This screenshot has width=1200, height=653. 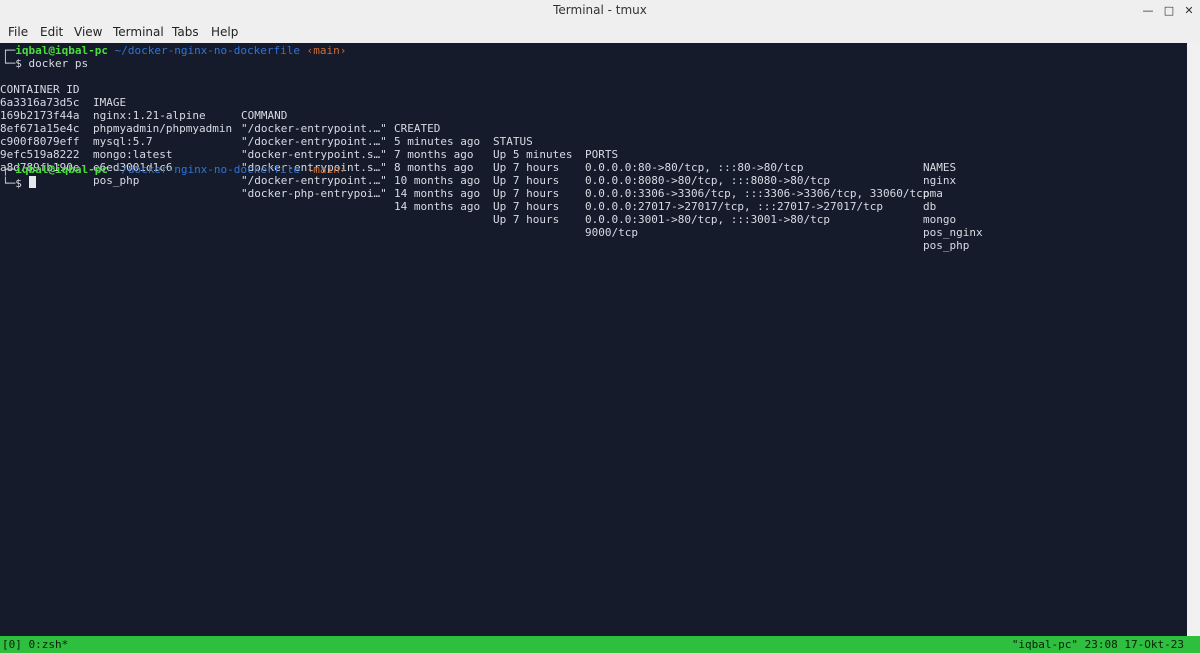 I want to click on ps-cell: 10 months ago, so click(x=437, y=180).